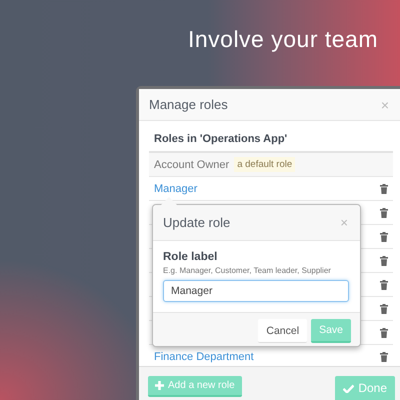 The width and height of the screenshot is (400, 400). What do you see at coordinates (196, 222) in the screenshot?
I see `popover-title: Update role` at bounding box center [196, 222].